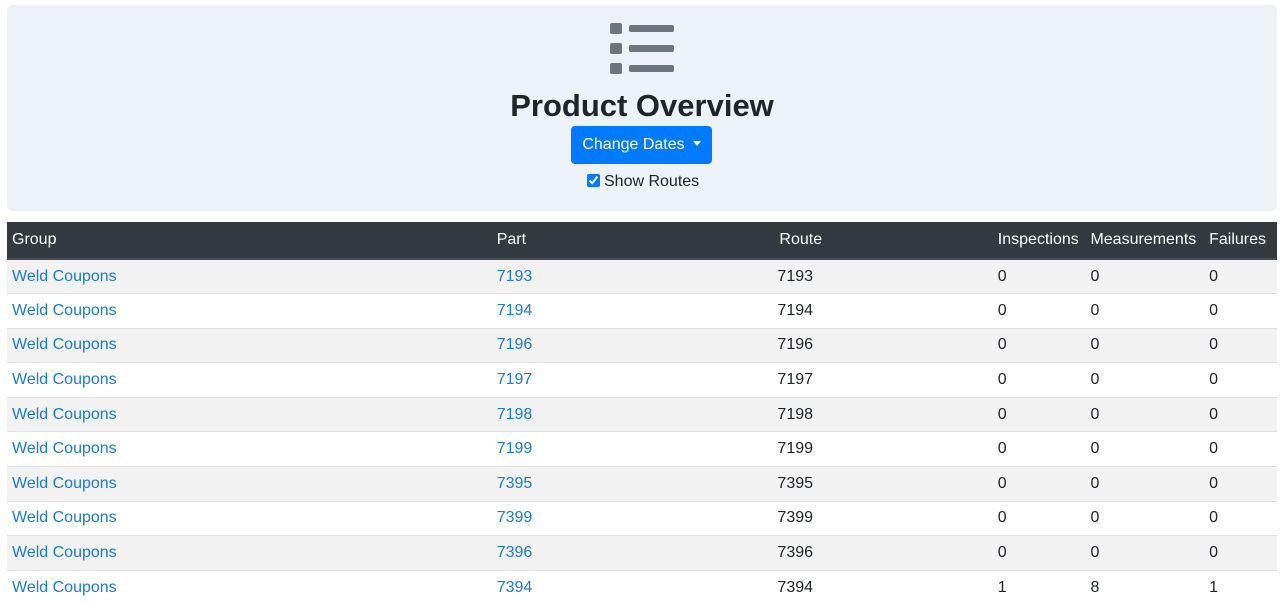 The height and width of the screenshot is (604, 1282). I want to click on cell-route: 7394, so click(873, 586).